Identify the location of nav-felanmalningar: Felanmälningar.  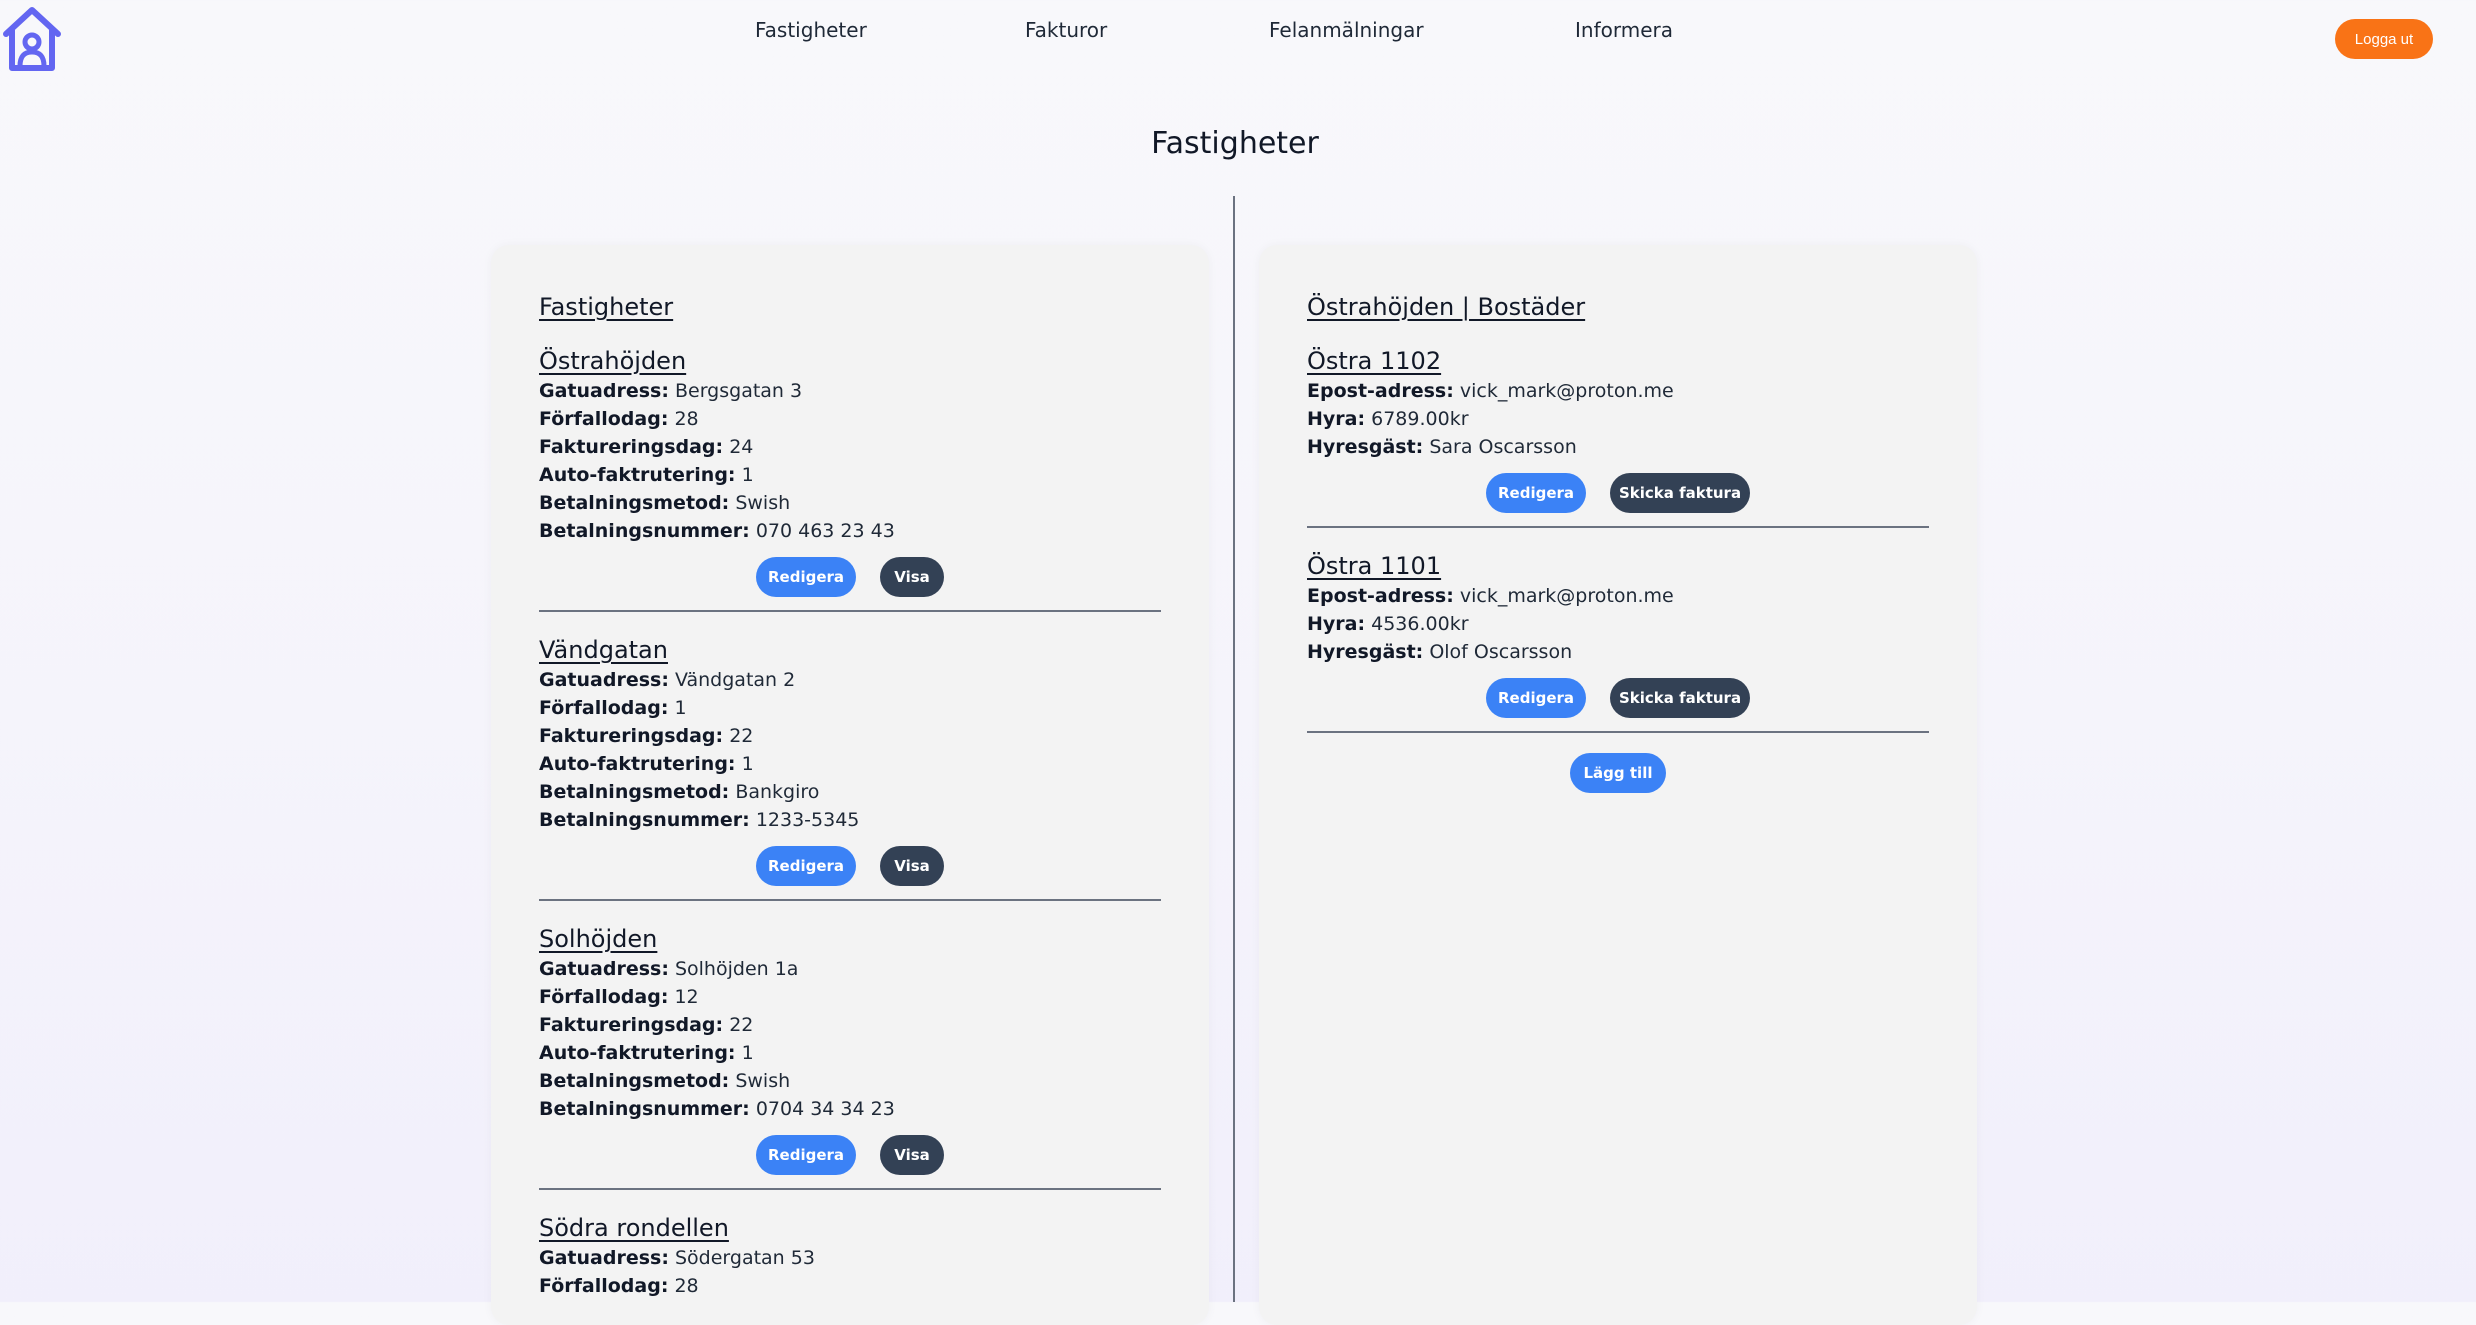
(1346, 30).